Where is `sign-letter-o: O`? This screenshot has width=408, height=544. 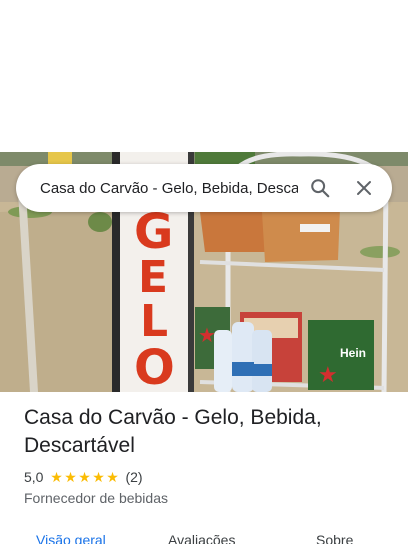 sign-letter-o: O is located at coordinates (154, 366).